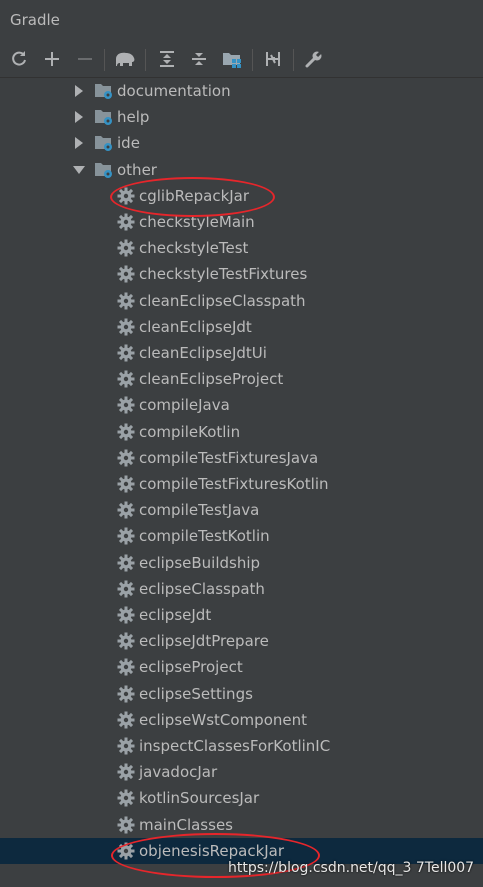 The height and width of the screenshot is (887, 483). I want to click on task-item: compileJava, so click(241, 405).